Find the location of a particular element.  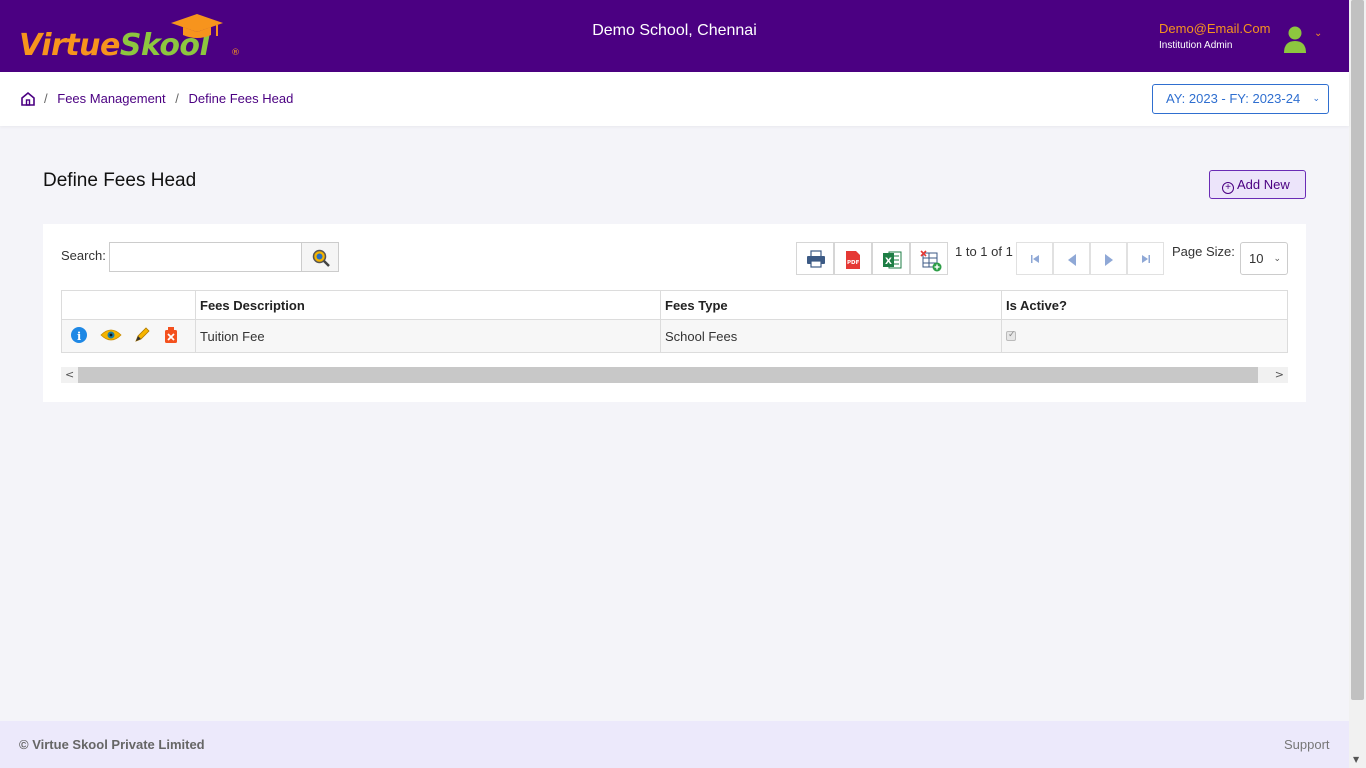

add-new-button: + Add New is located at coordinates (1257, 184).